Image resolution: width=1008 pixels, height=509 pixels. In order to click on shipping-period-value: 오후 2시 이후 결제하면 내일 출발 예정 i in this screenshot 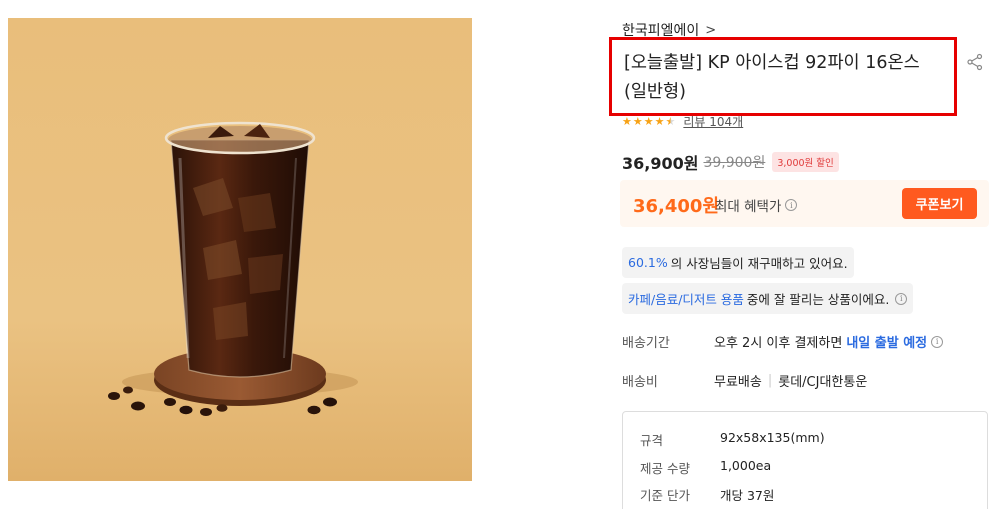, I will do `click(829, 341)`.